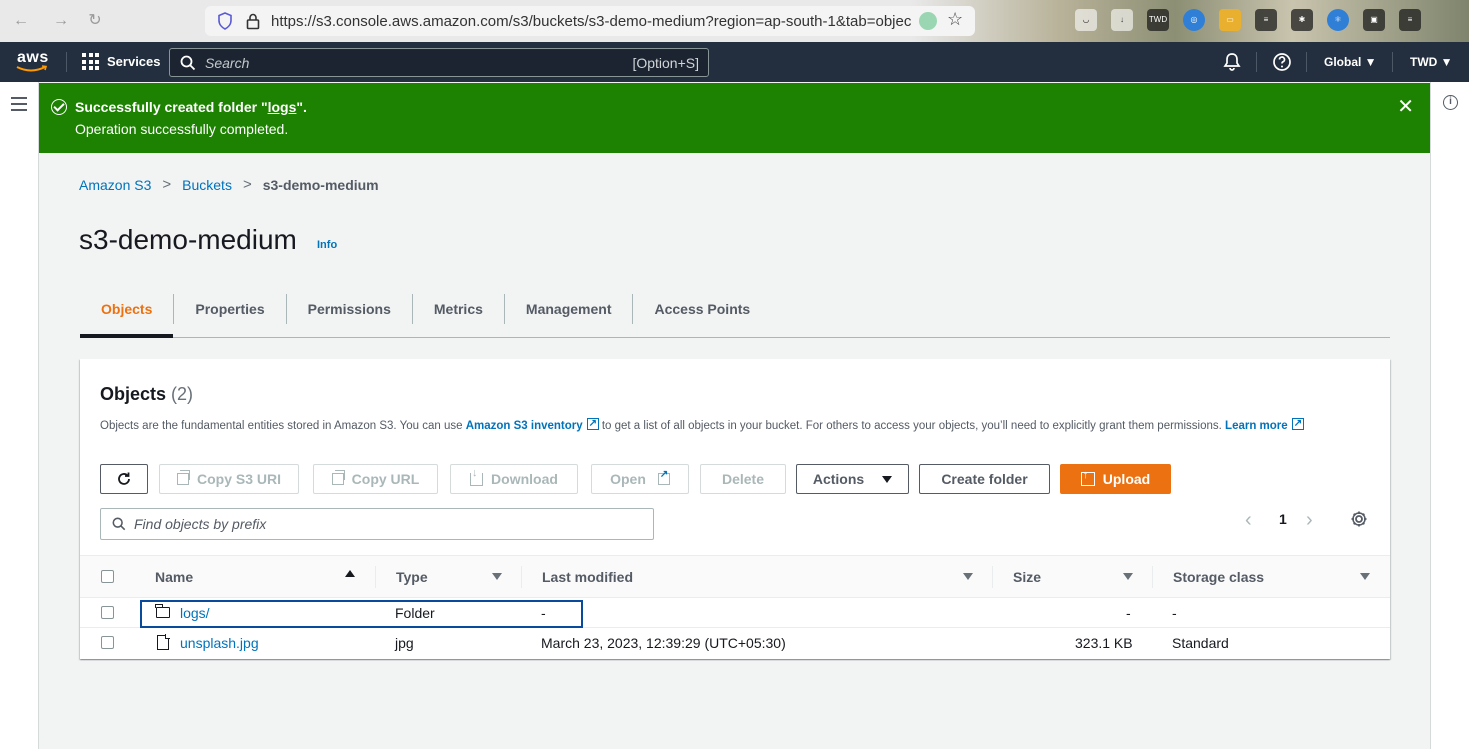 This screenshot has width=1469, height=749. I want to click on tab-permissions: Permissions, so click(350, 309).